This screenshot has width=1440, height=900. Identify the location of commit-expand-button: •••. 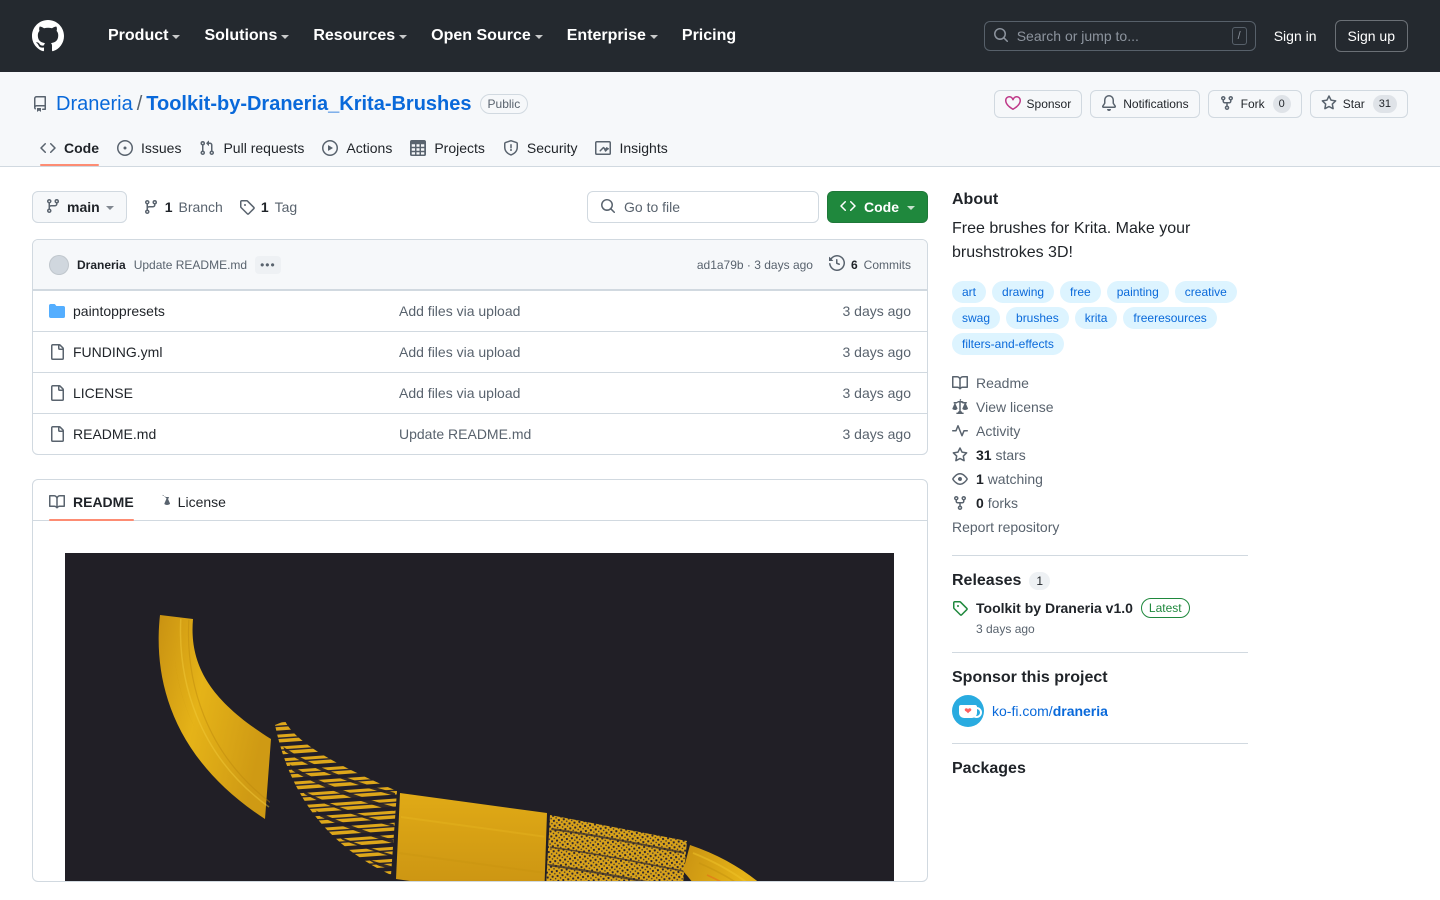
(268, 264).